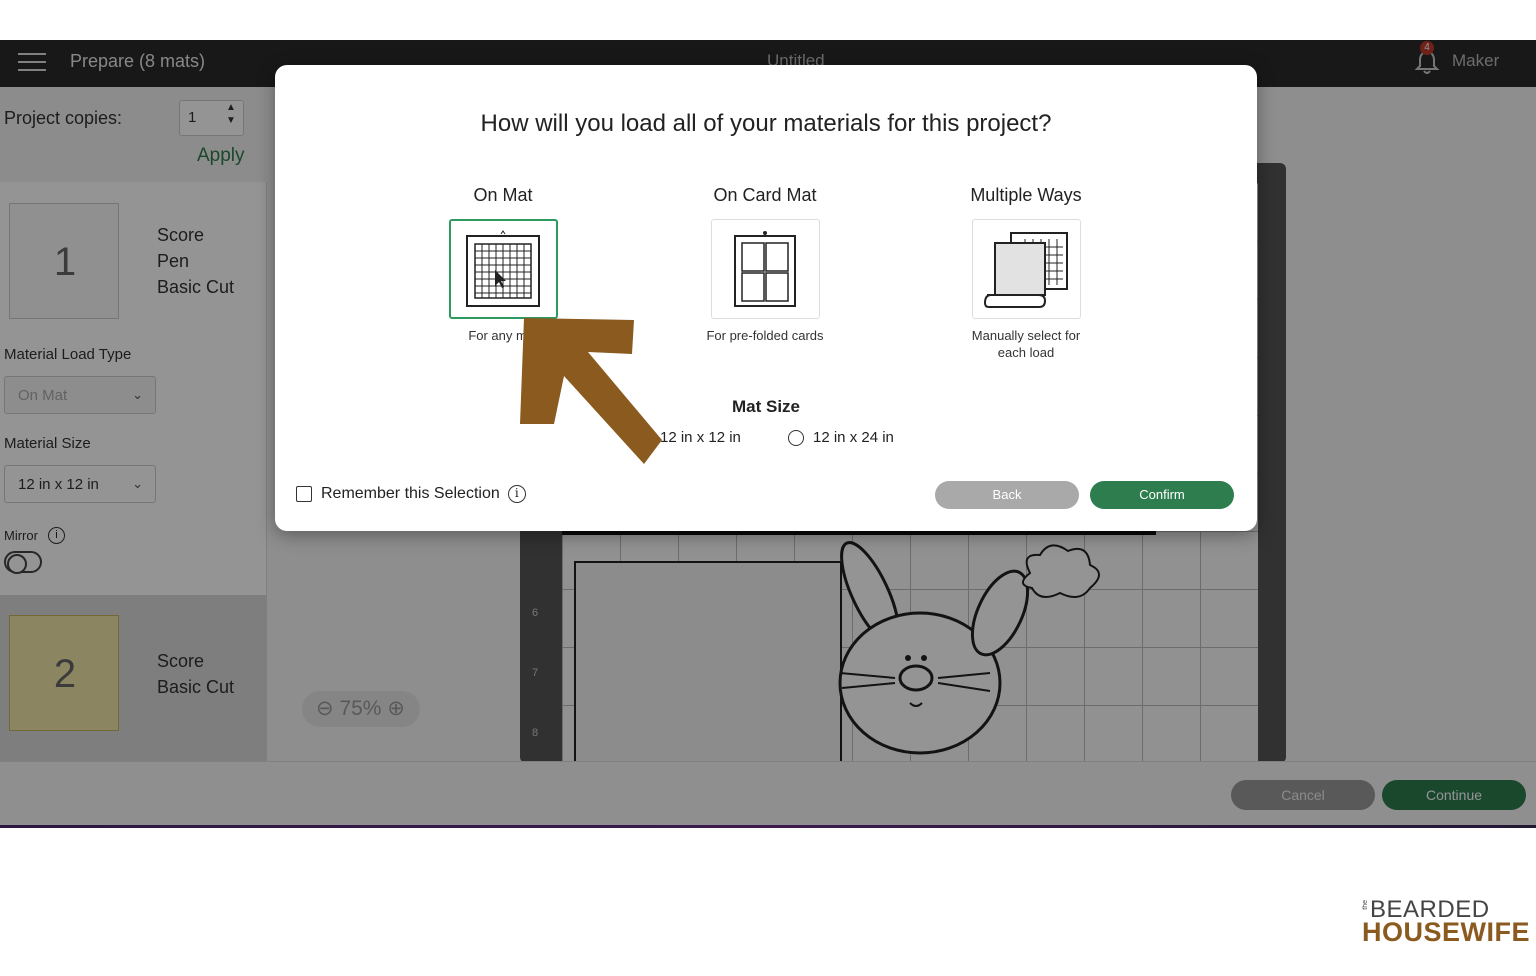 Image resolution: width=1536 pixels, height=976 pixels. What do you see at coordinates (1446, 932) in the screenshot?
I see `watermark-line2: HOUSEWIFE` at bounding box center [1446, 932].